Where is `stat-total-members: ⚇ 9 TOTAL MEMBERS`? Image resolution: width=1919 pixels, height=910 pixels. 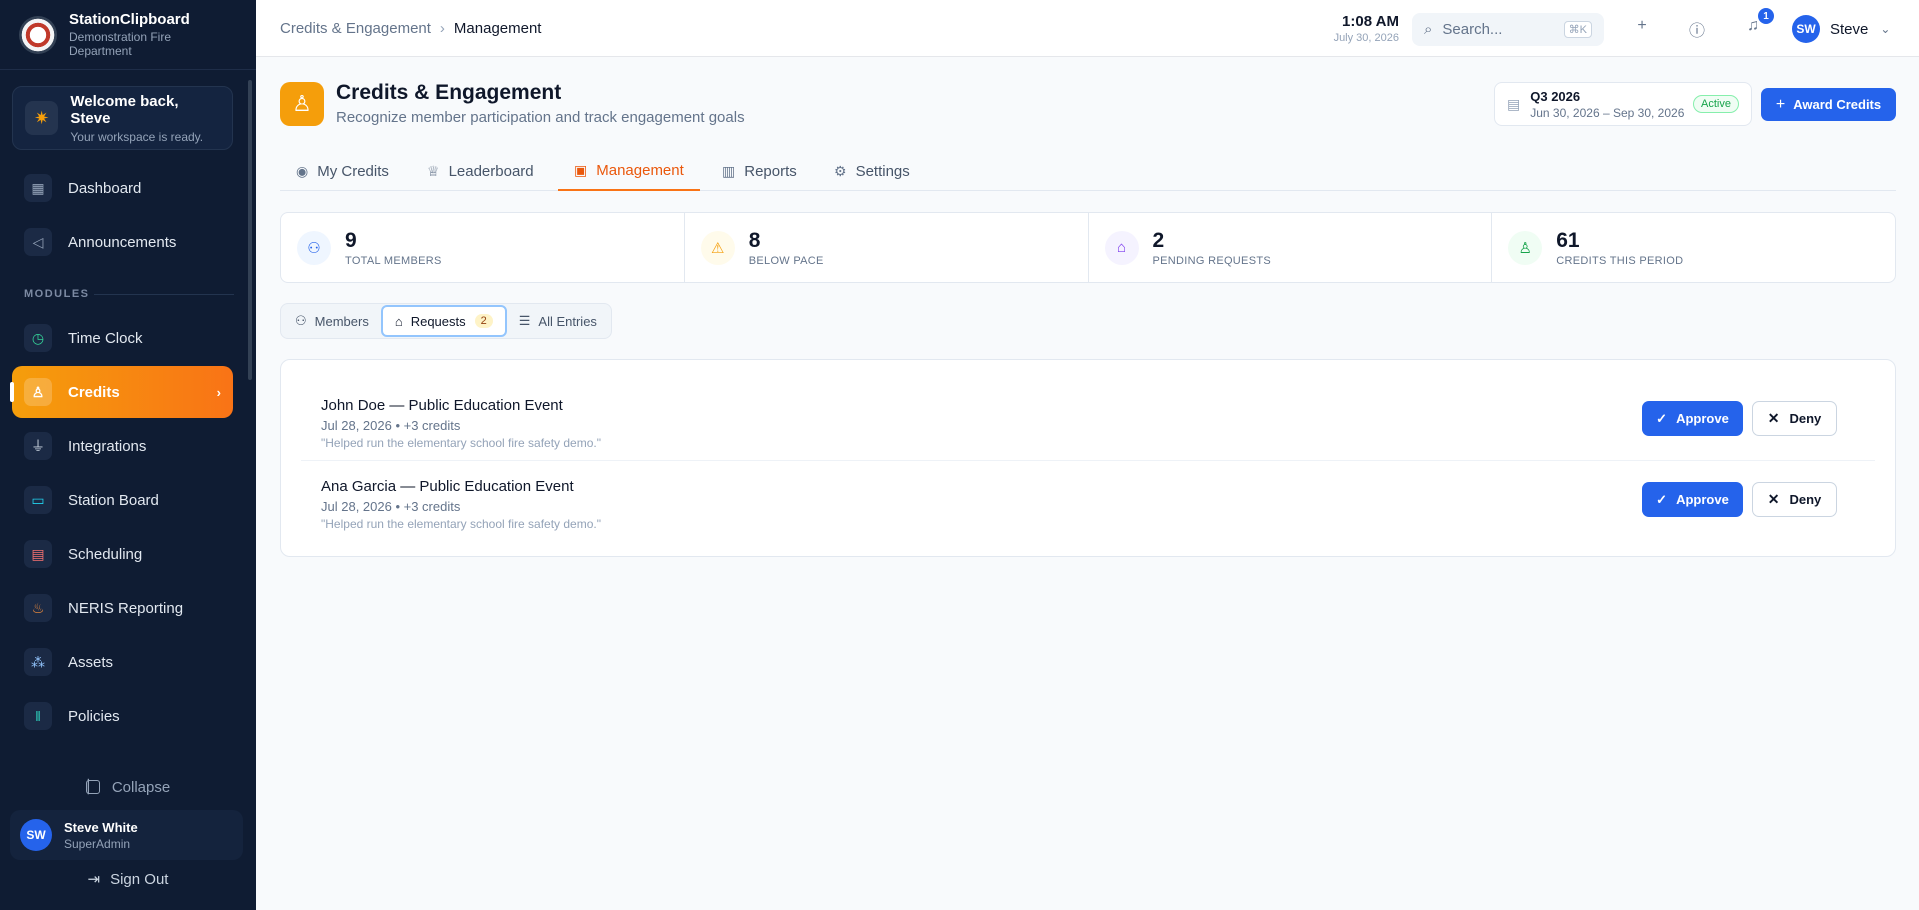
stat-total-members: ⚇ 9 TOTAL MEMBERS is located at coordinates (483, 247).